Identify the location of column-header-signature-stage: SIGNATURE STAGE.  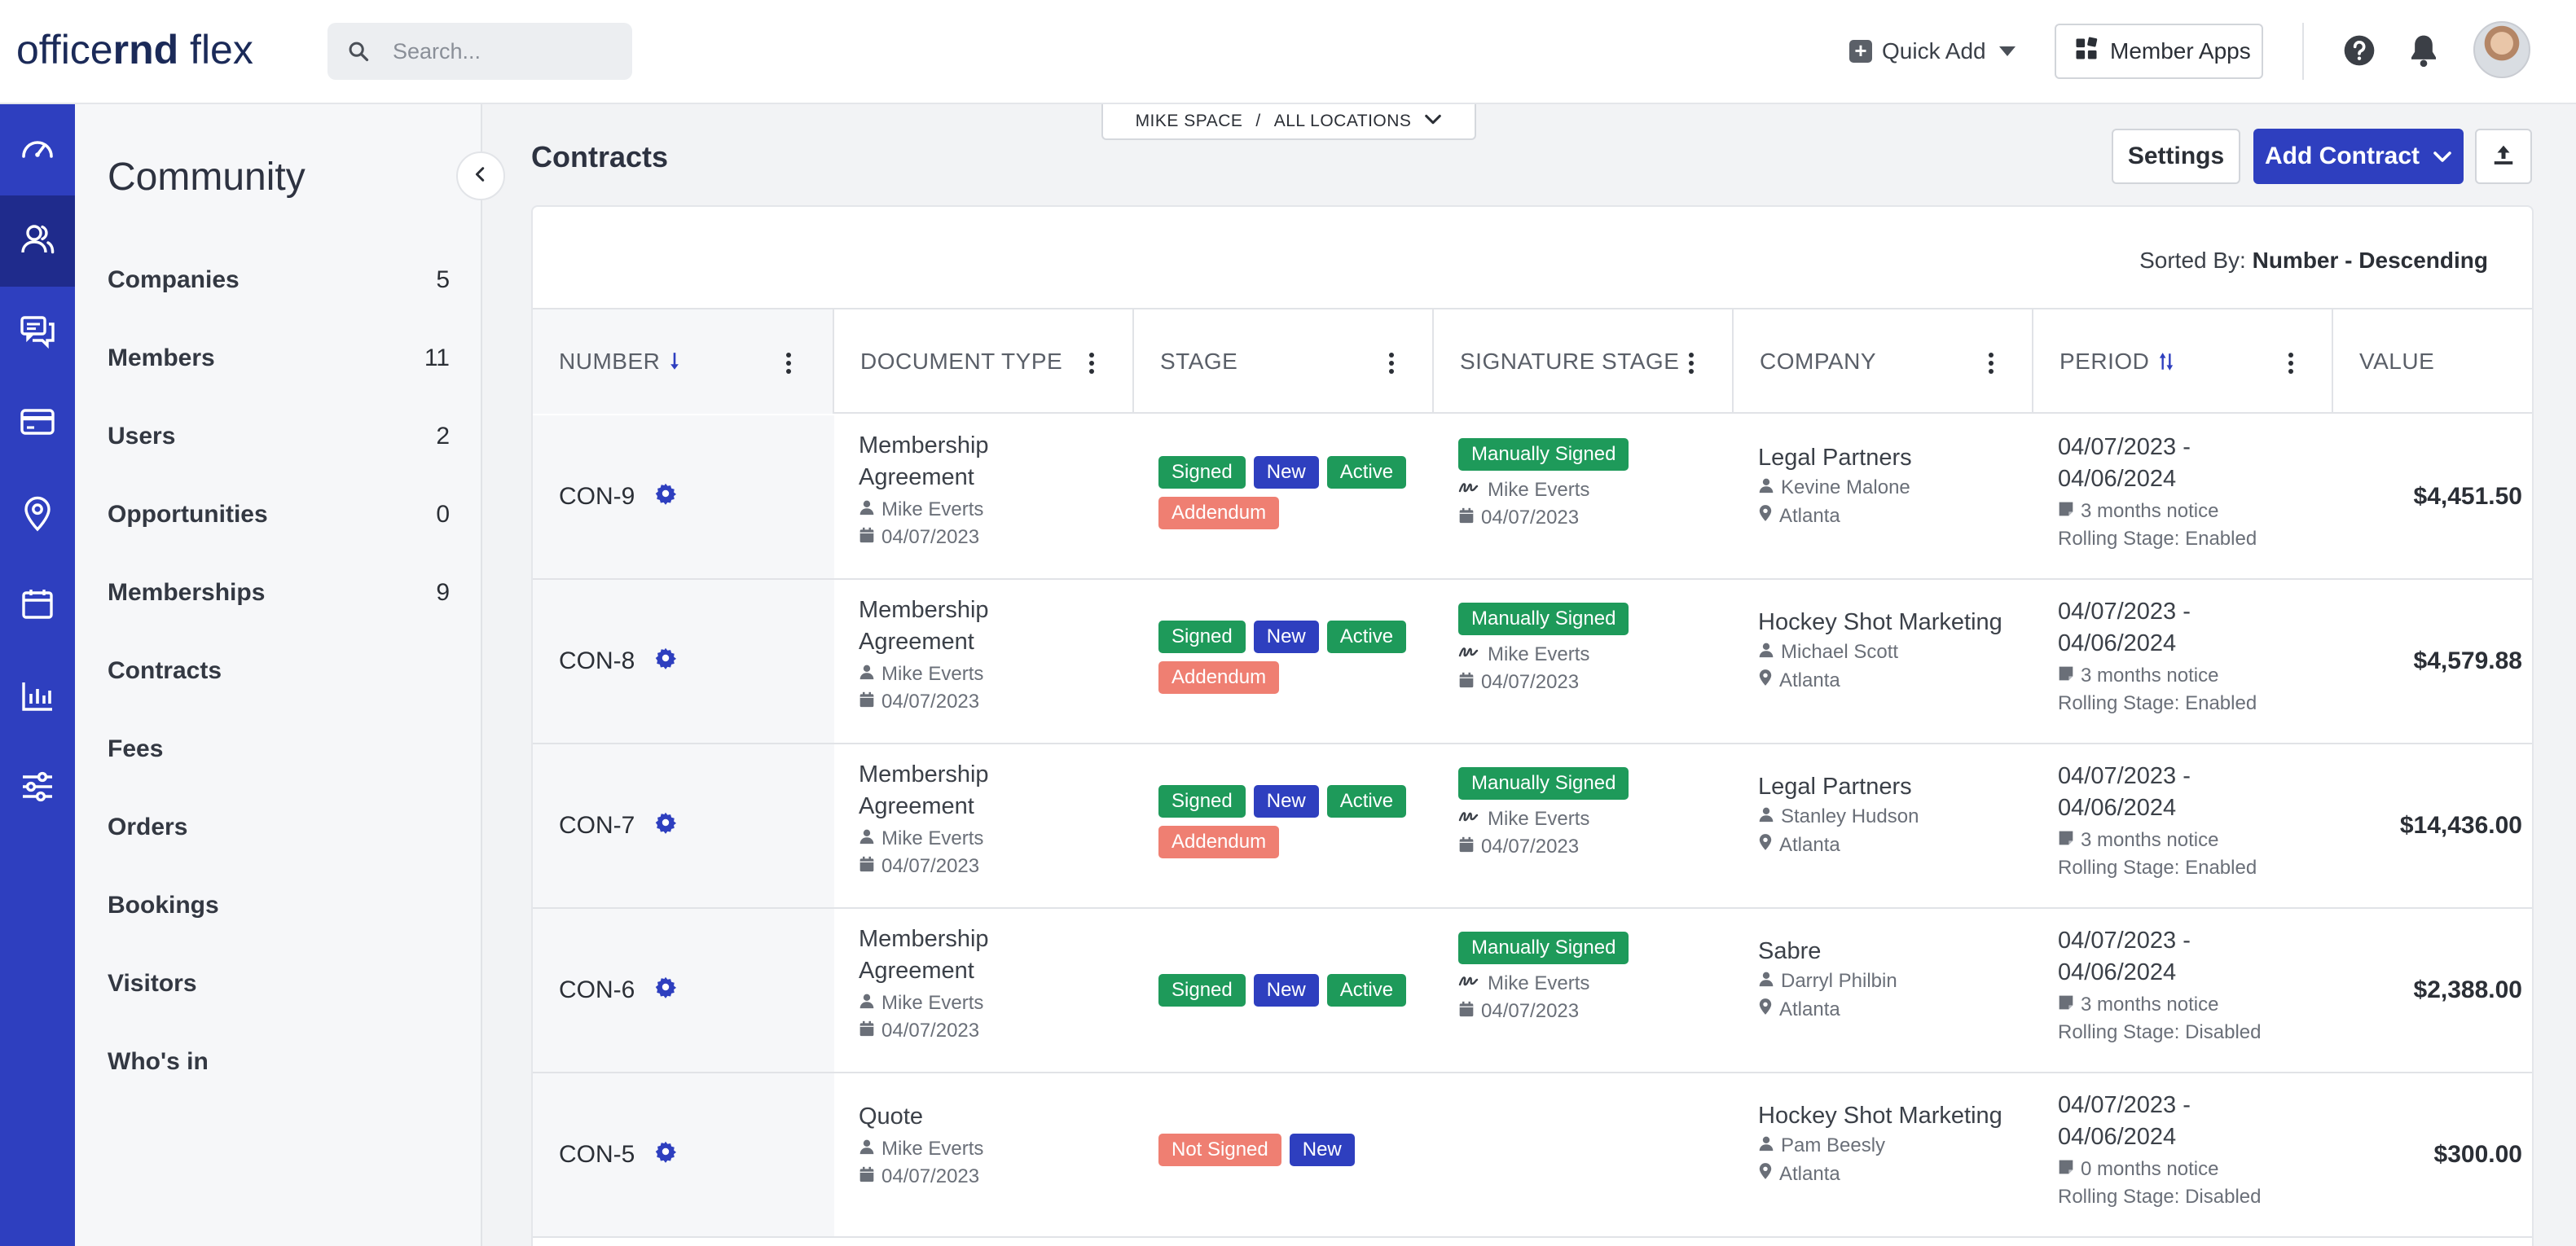
(1584, 361).